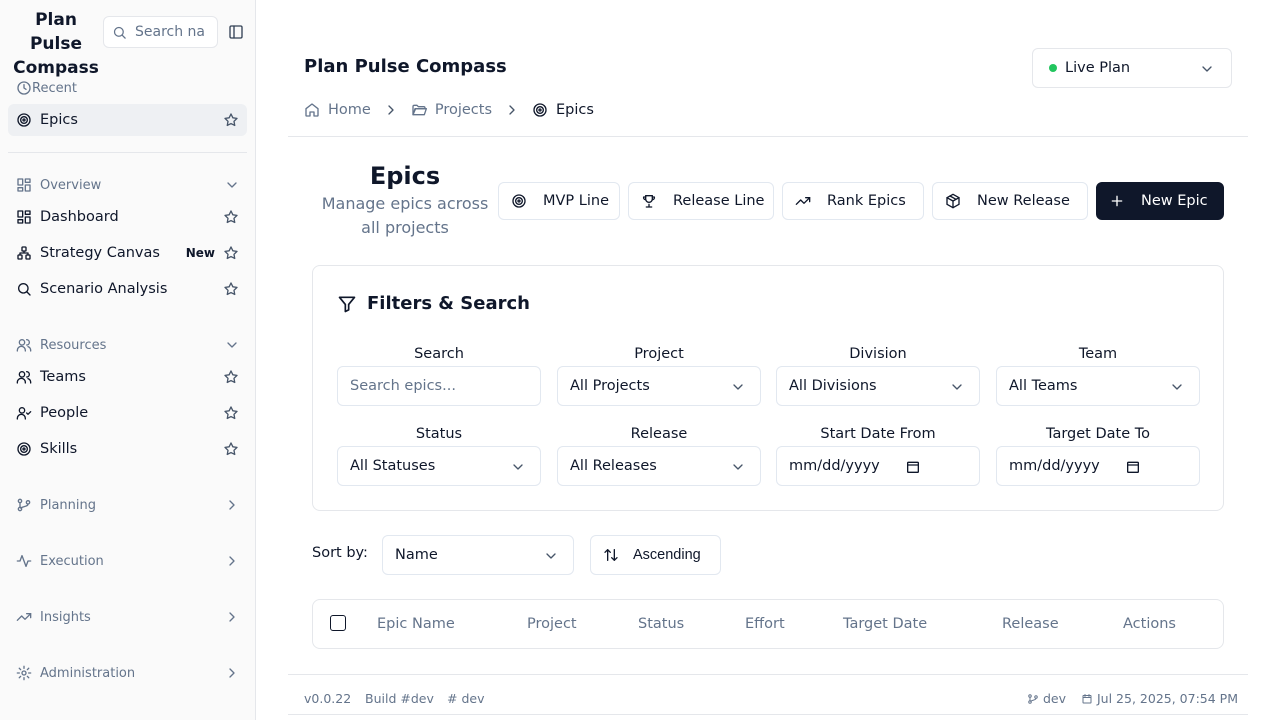 The height and width of the screenshot is (720, 1280). I want to click on select-all-checkbox, so click(338, 623).